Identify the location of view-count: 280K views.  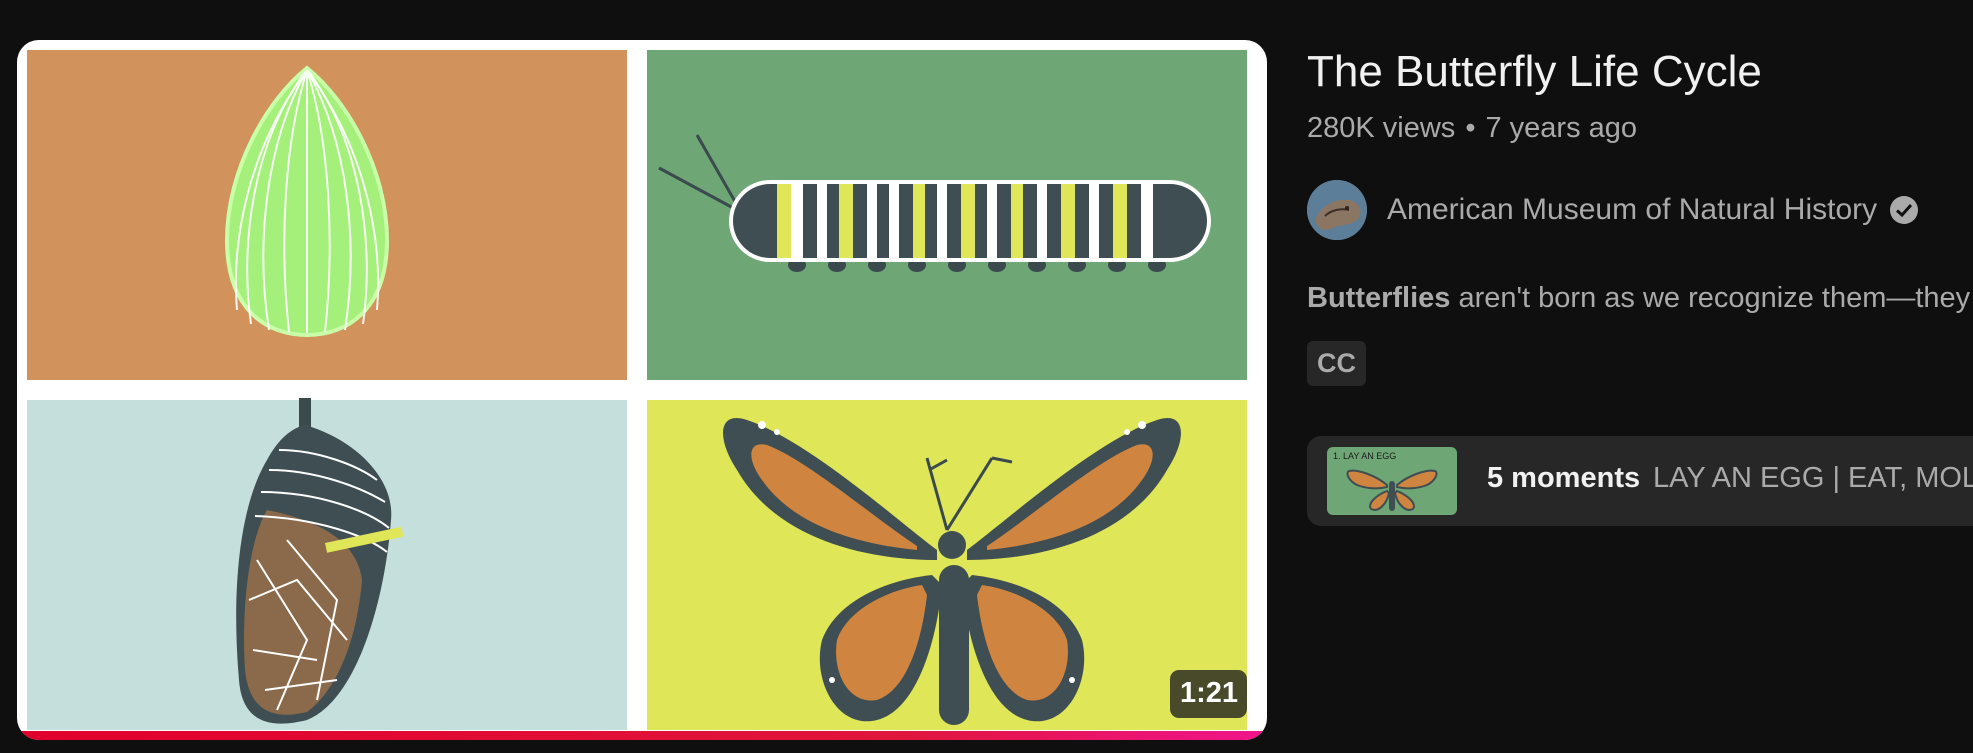
(1381, 128).